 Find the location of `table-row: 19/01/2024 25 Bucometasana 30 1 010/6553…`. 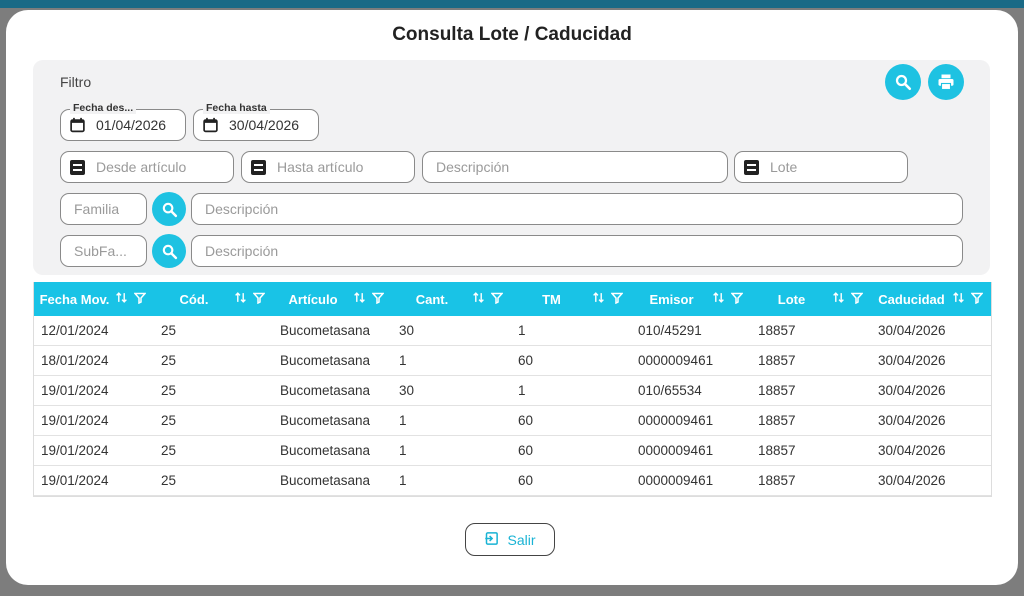

table-row: 19/01/2024 25 Bucometasana 30 1 010/6553… is located at coordinates (512, 390).